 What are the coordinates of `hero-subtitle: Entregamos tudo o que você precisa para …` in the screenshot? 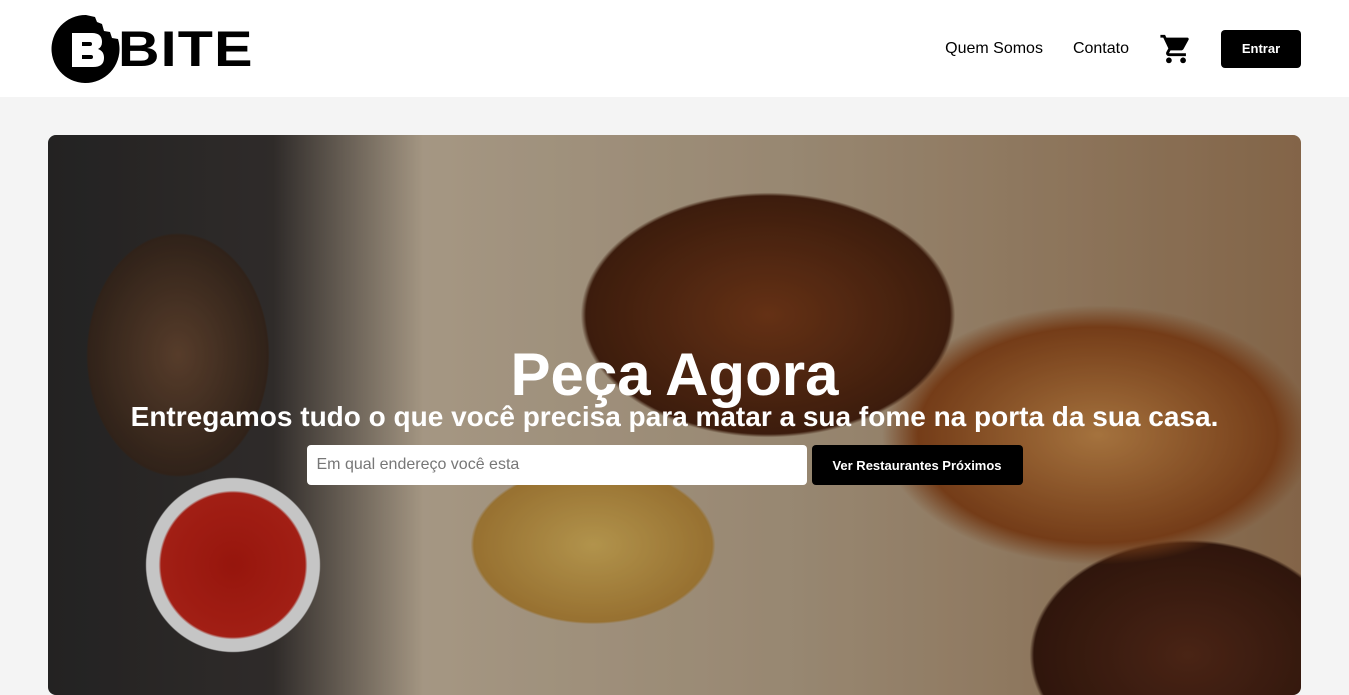 It's located at (674, 416).